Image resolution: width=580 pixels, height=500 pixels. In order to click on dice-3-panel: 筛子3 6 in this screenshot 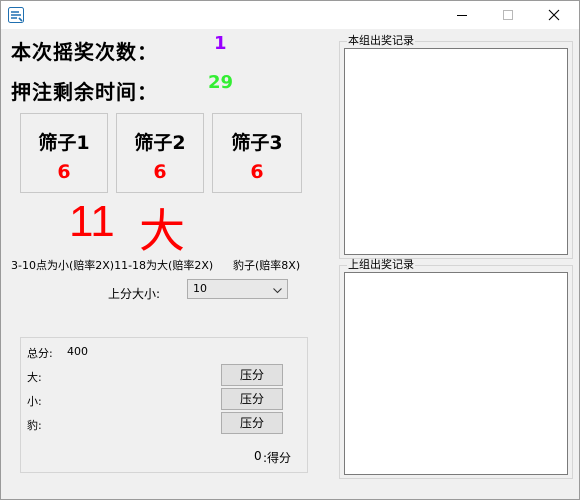, I will do `click(257, 153)`.